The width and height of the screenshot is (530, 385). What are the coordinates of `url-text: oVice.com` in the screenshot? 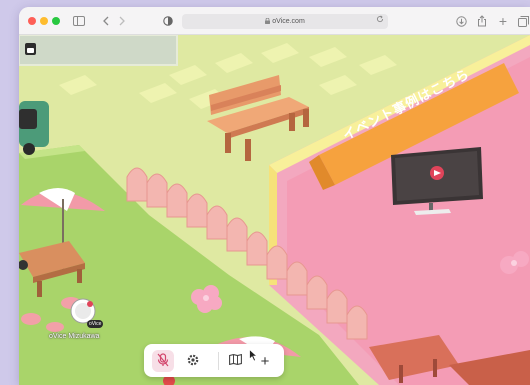 It's located at (288, 21).